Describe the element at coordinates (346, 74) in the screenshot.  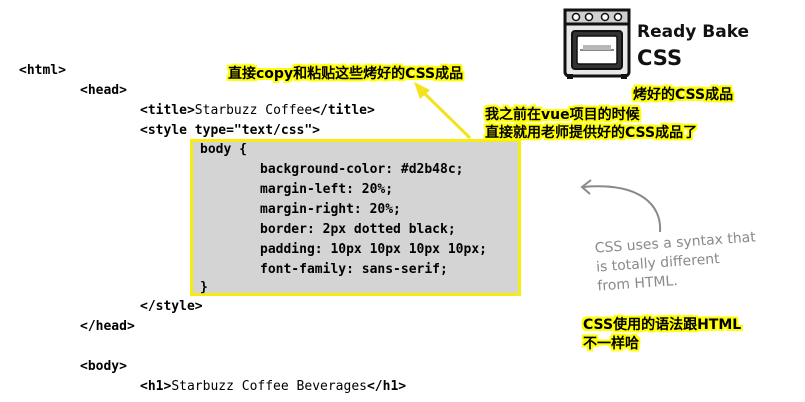
I see `annotation-copy-paste: 直接copy和粘贴这些烤好的CSS成品` at that location.